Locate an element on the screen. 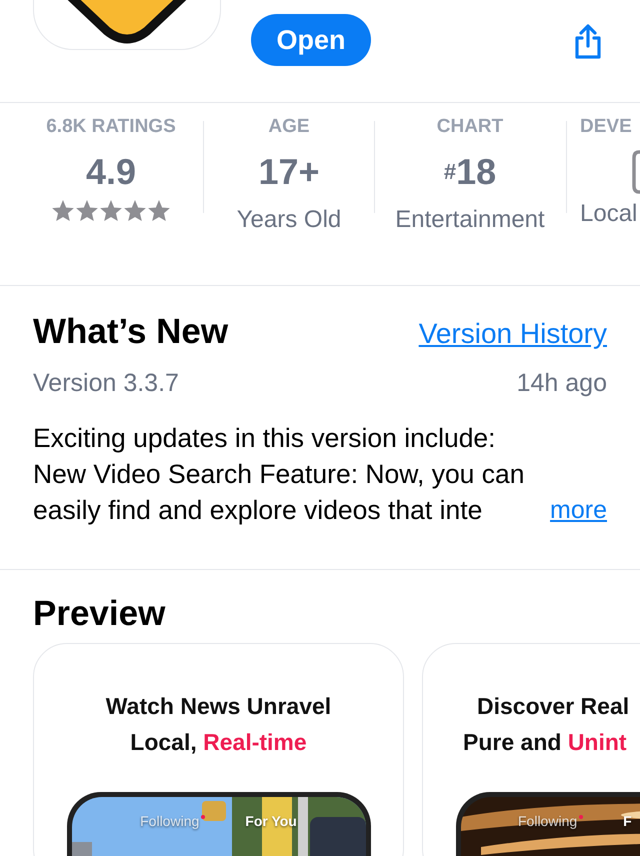 This screenshot has width=640, height=856. stat-value: #18 is located at coordinates (470, 172).